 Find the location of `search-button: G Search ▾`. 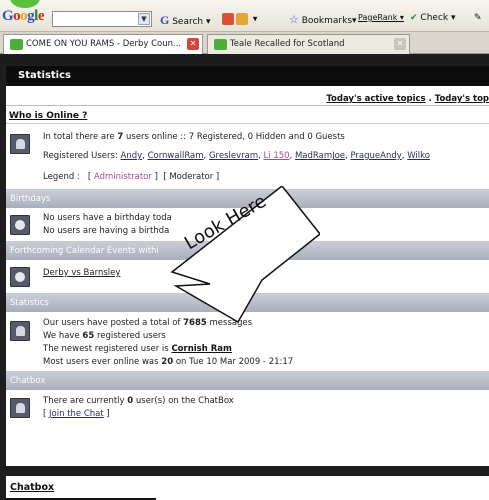

search-button: G Search ▾ is located at coordinates (185, 20).